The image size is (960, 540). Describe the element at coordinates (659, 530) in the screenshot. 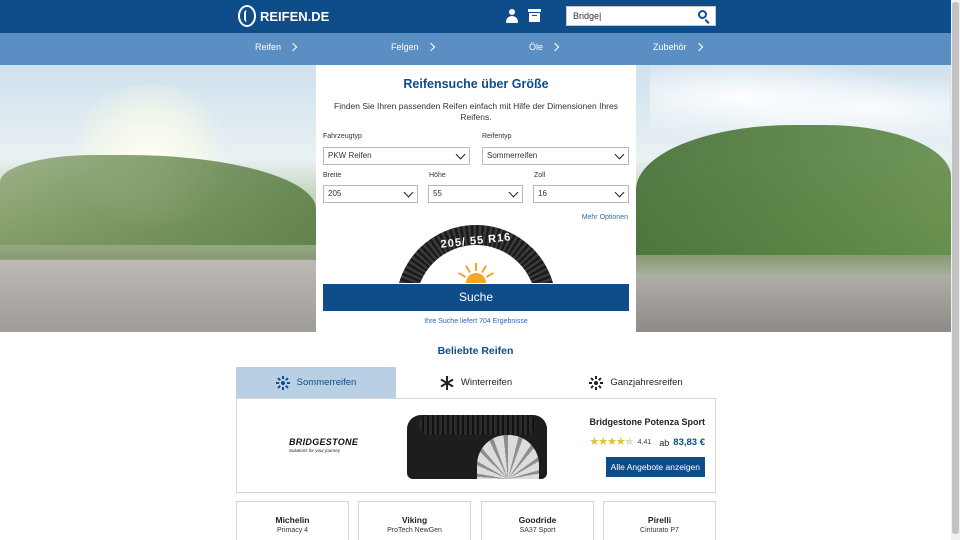

I see `brand-card-model: Cinturato P7` at that location.